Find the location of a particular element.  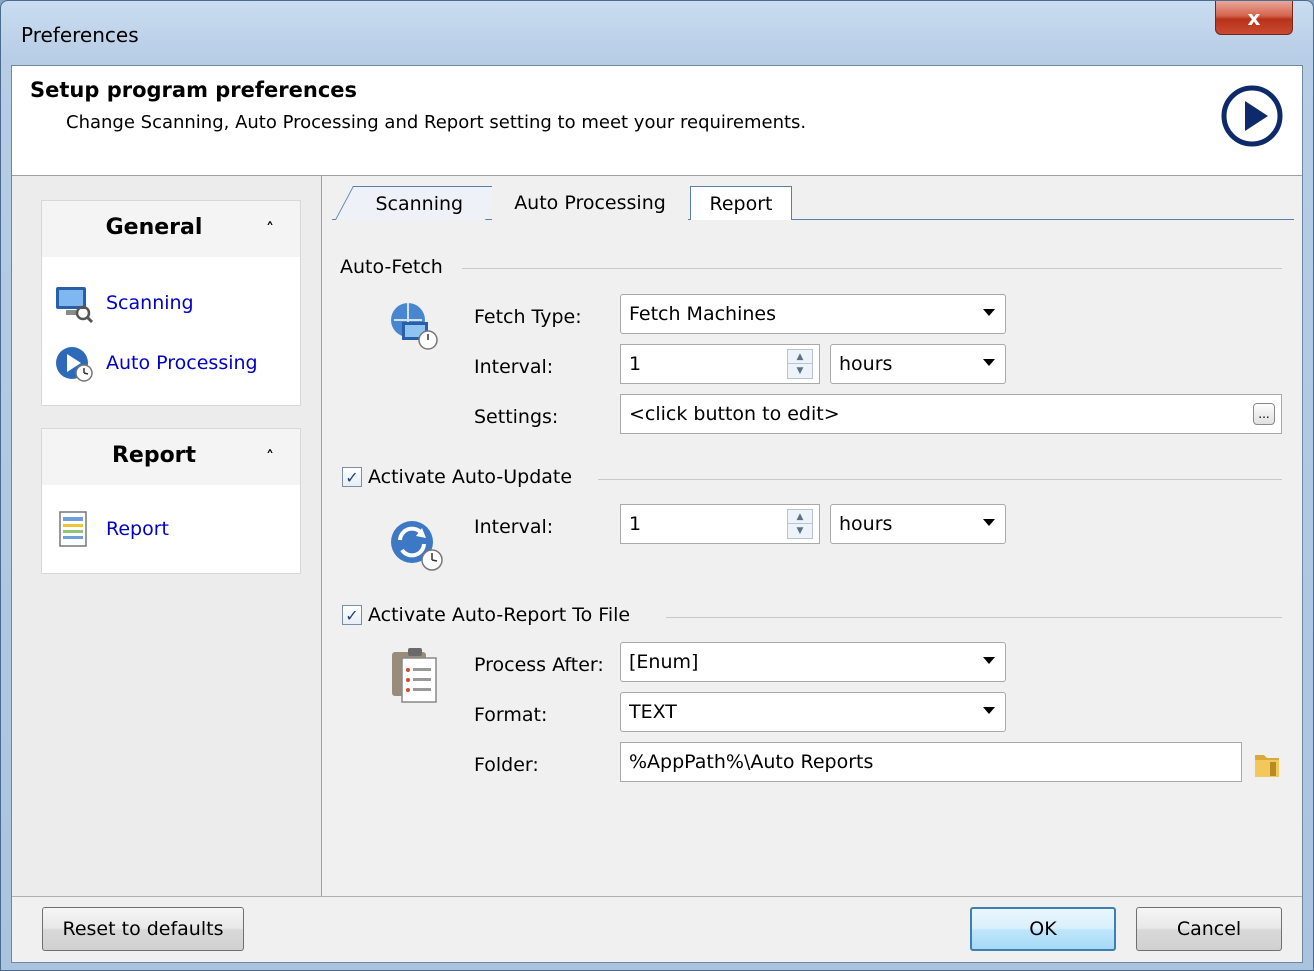

close-icon: x is located at coordinates (1254, 17).